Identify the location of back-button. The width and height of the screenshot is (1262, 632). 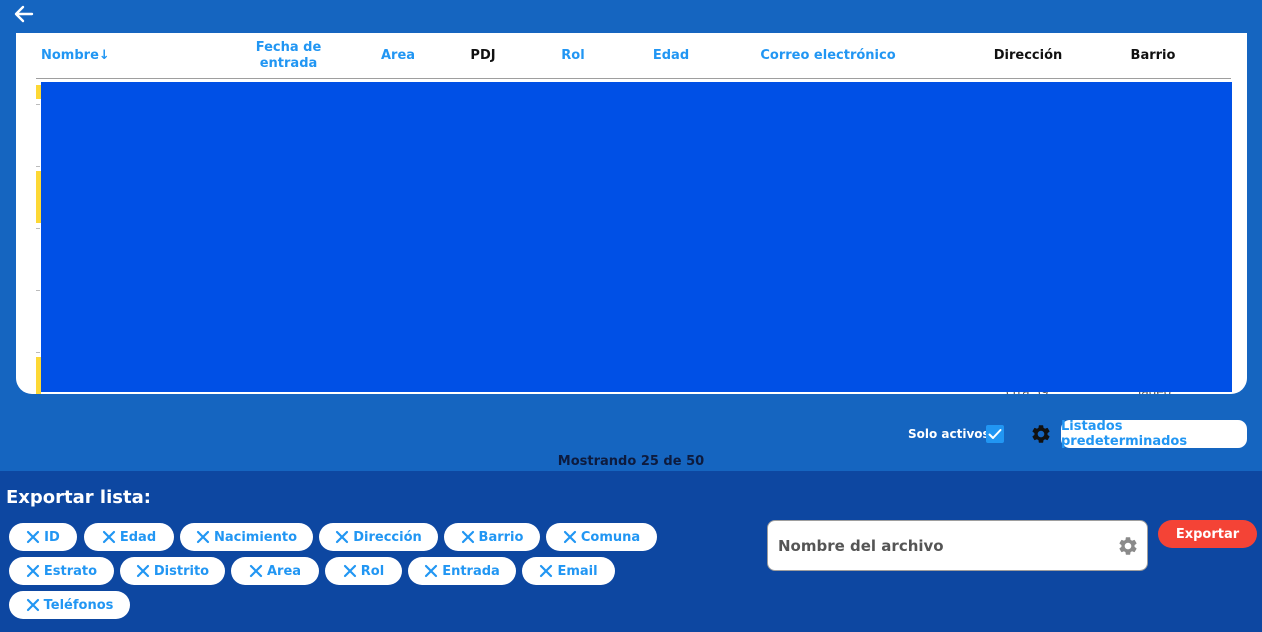
(24, 14).